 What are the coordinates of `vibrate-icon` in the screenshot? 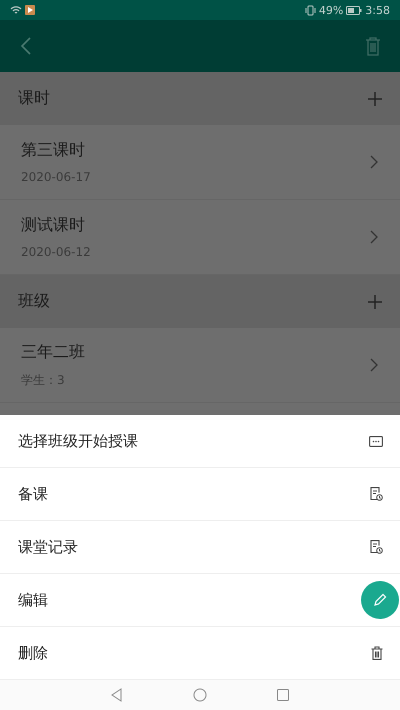 It's located at (310, 10).